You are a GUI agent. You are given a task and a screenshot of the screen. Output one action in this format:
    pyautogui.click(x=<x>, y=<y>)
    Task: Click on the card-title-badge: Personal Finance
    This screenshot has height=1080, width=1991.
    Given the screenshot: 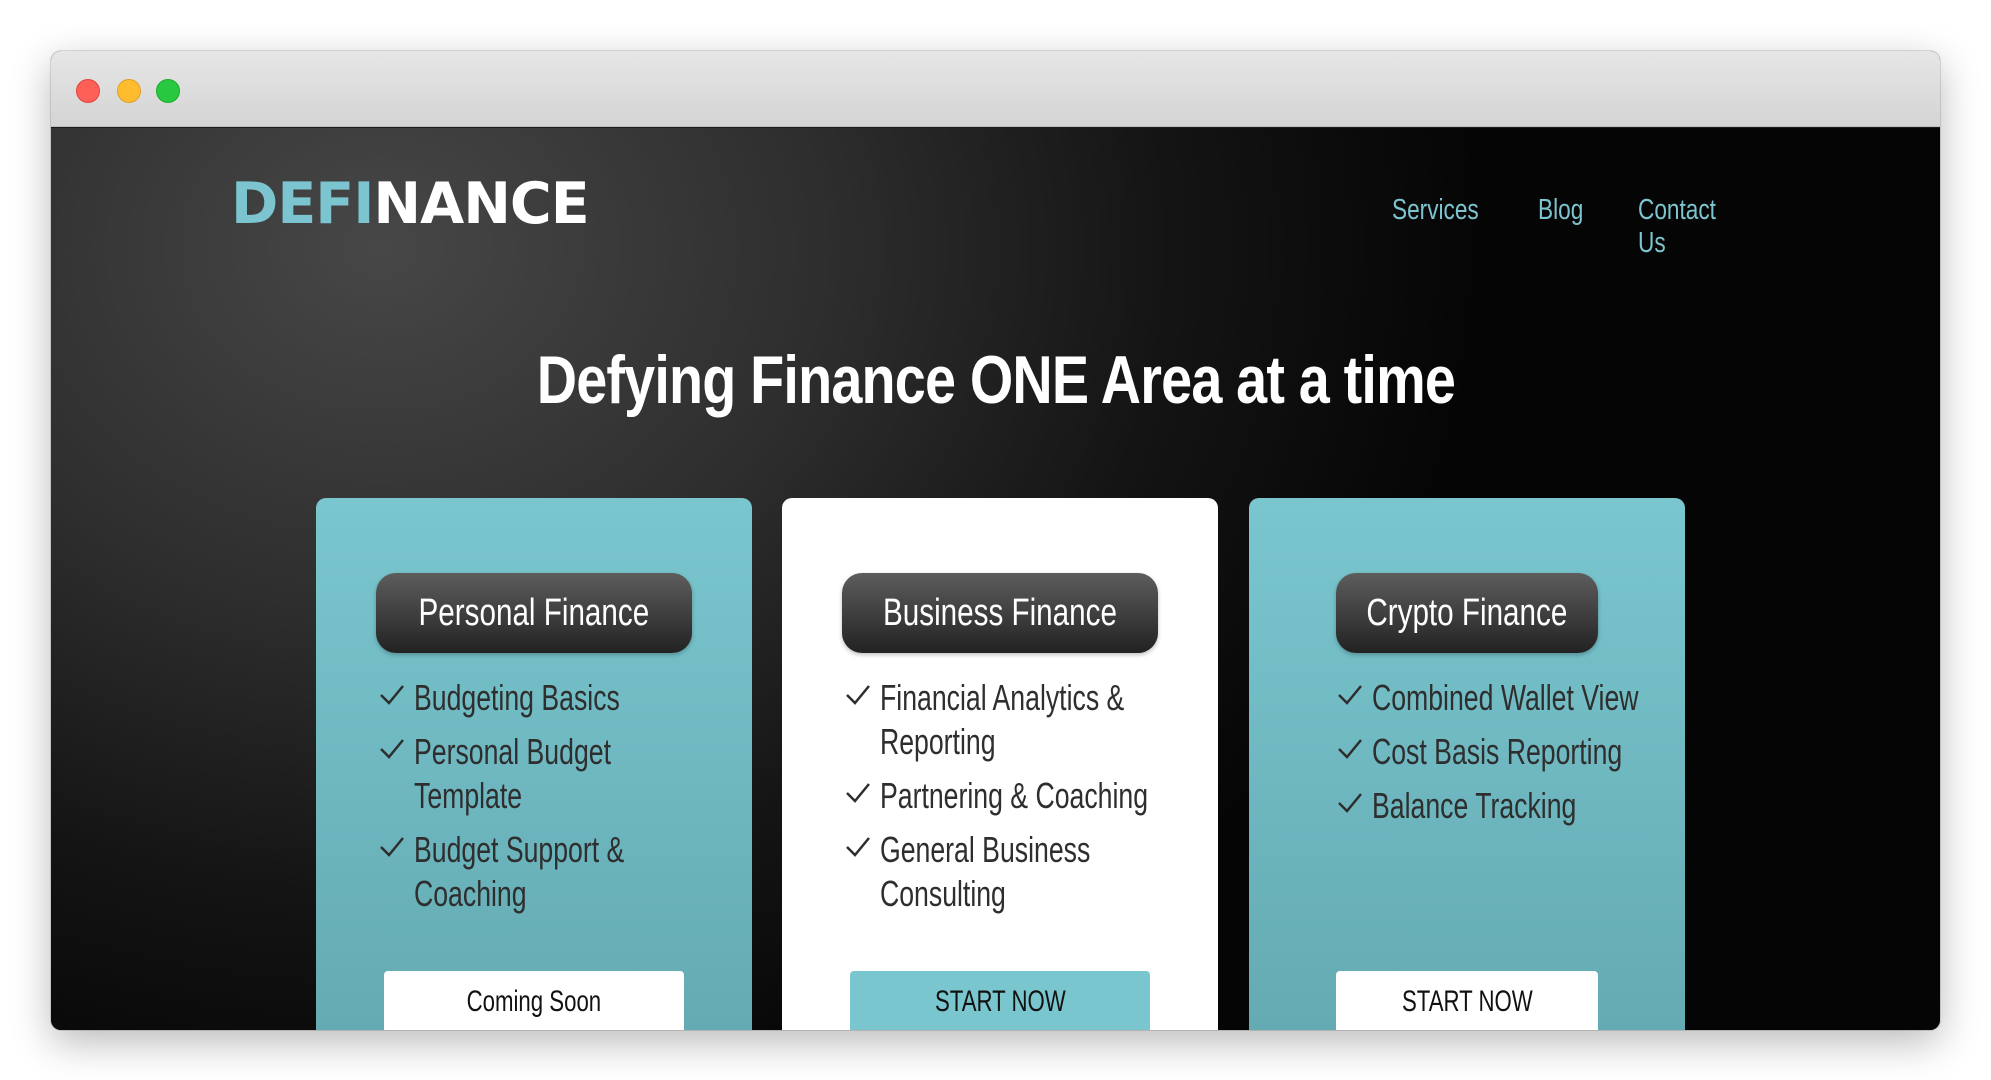 What is the action you would take?
    pyautogui.click(x=534, y=613)
    